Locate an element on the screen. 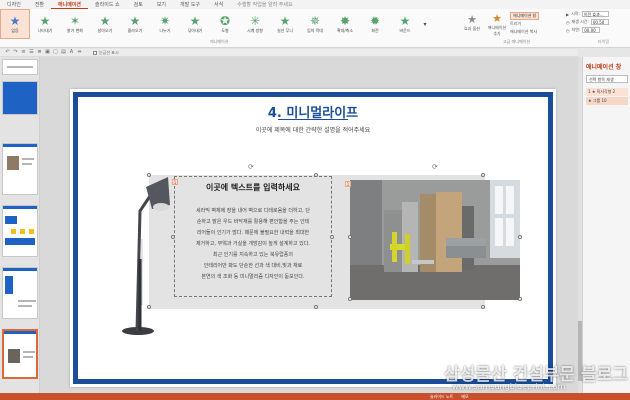 This screenshot has width=630, height=400. align-left-icon: ≡ is located at coordinates (23, 52).